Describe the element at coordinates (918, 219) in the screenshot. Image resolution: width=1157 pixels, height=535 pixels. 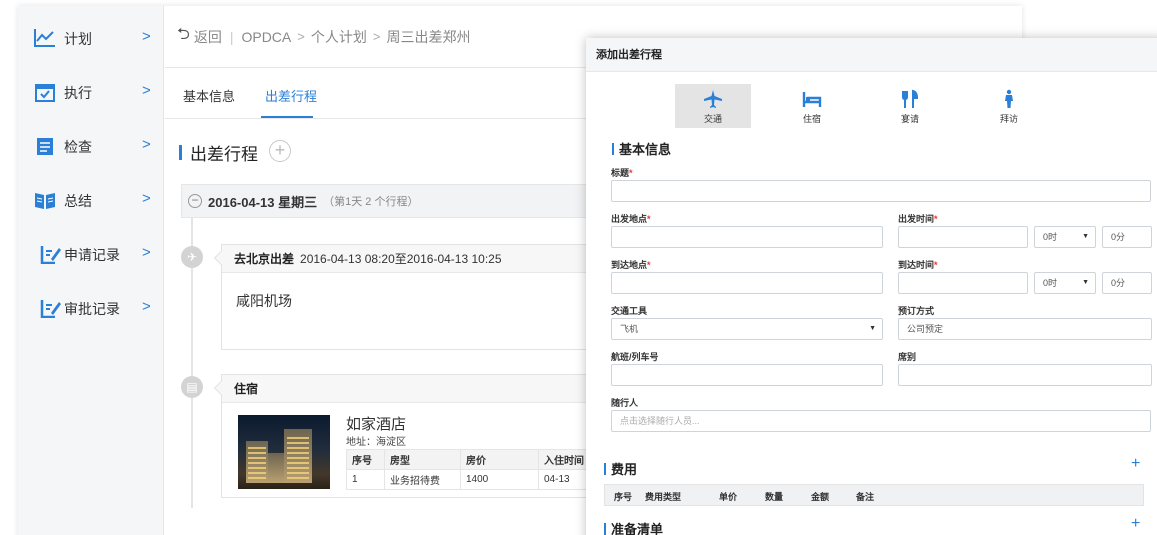
I see `label-depart-time: 出发时间*` at that location.